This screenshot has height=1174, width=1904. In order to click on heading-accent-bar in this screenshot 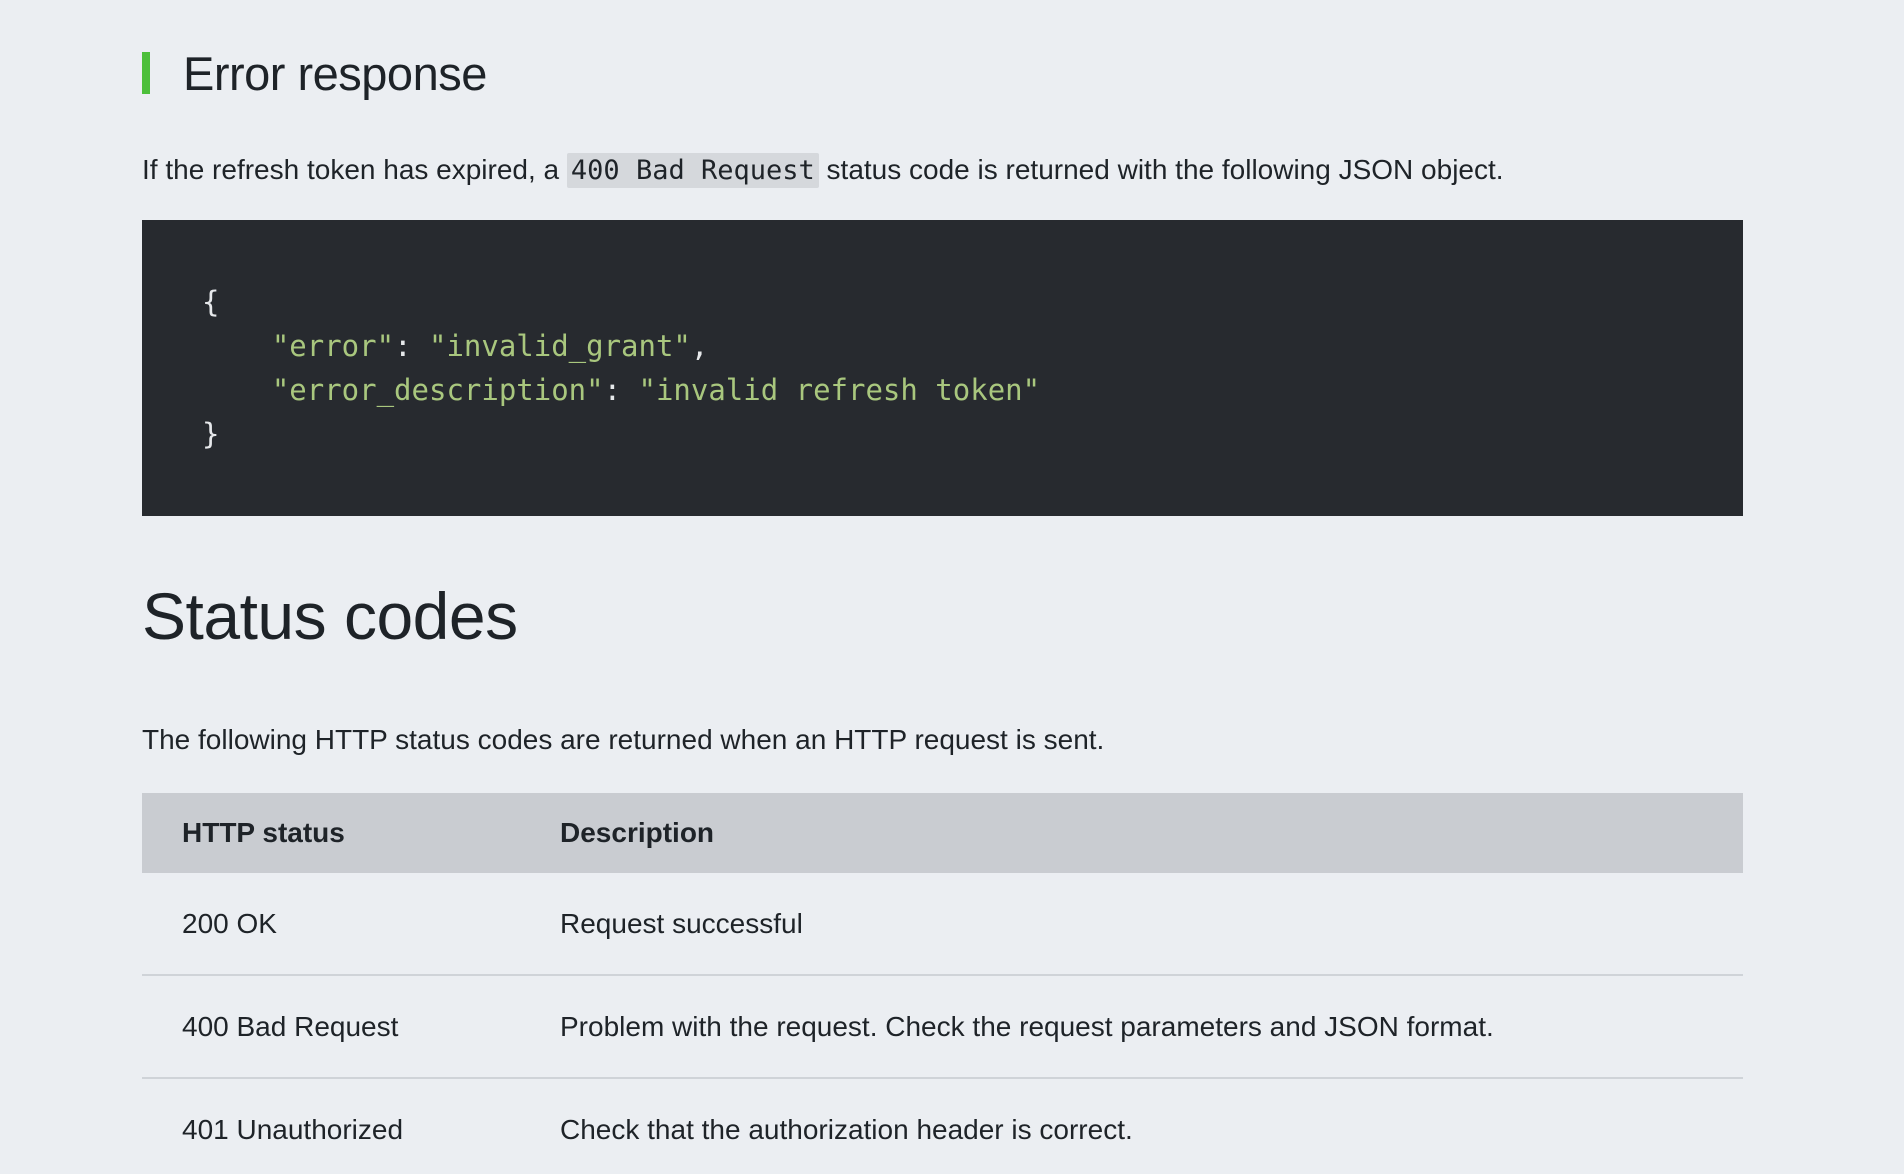, I will do `click(146, 73)`.